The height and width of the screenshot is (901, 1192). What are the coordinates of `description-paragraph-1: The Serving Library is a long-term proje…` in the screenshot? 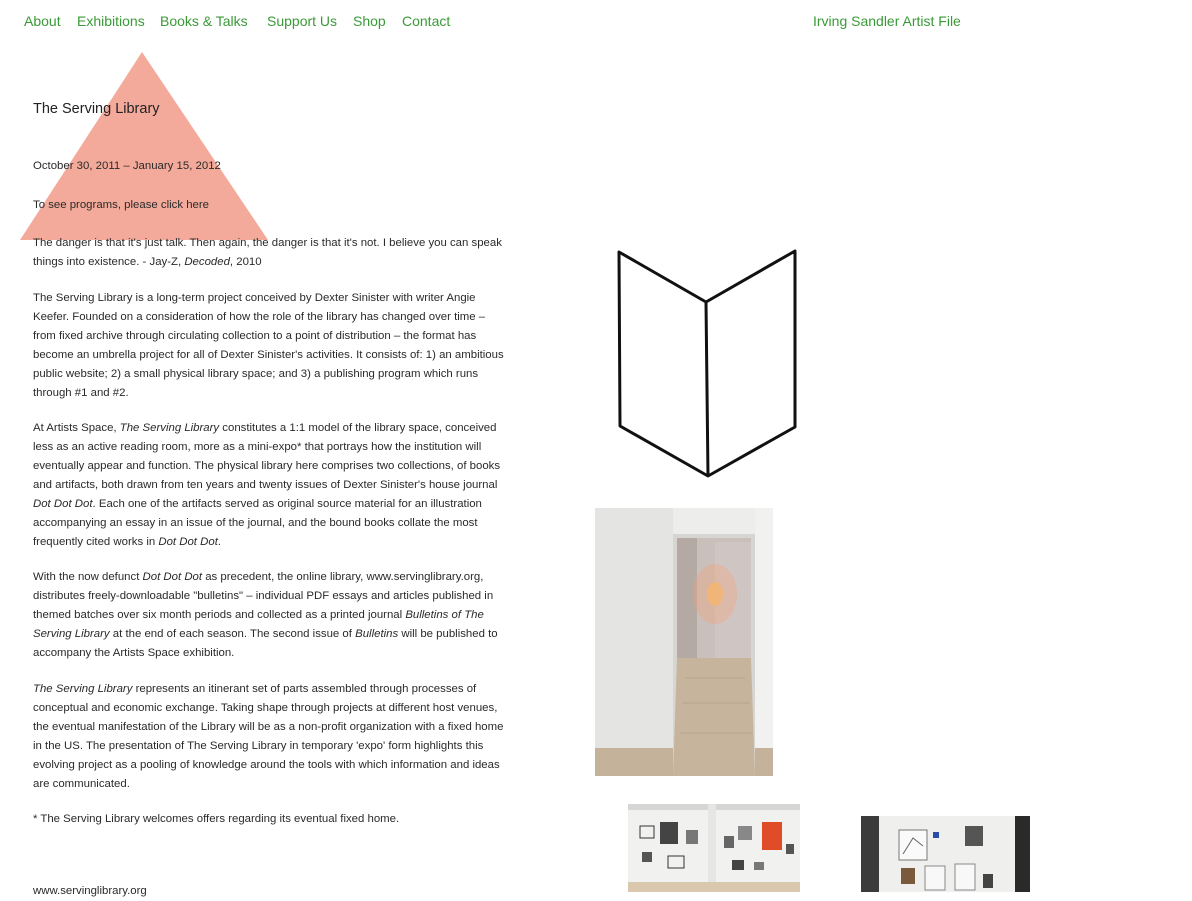 It's located at (268, 345).